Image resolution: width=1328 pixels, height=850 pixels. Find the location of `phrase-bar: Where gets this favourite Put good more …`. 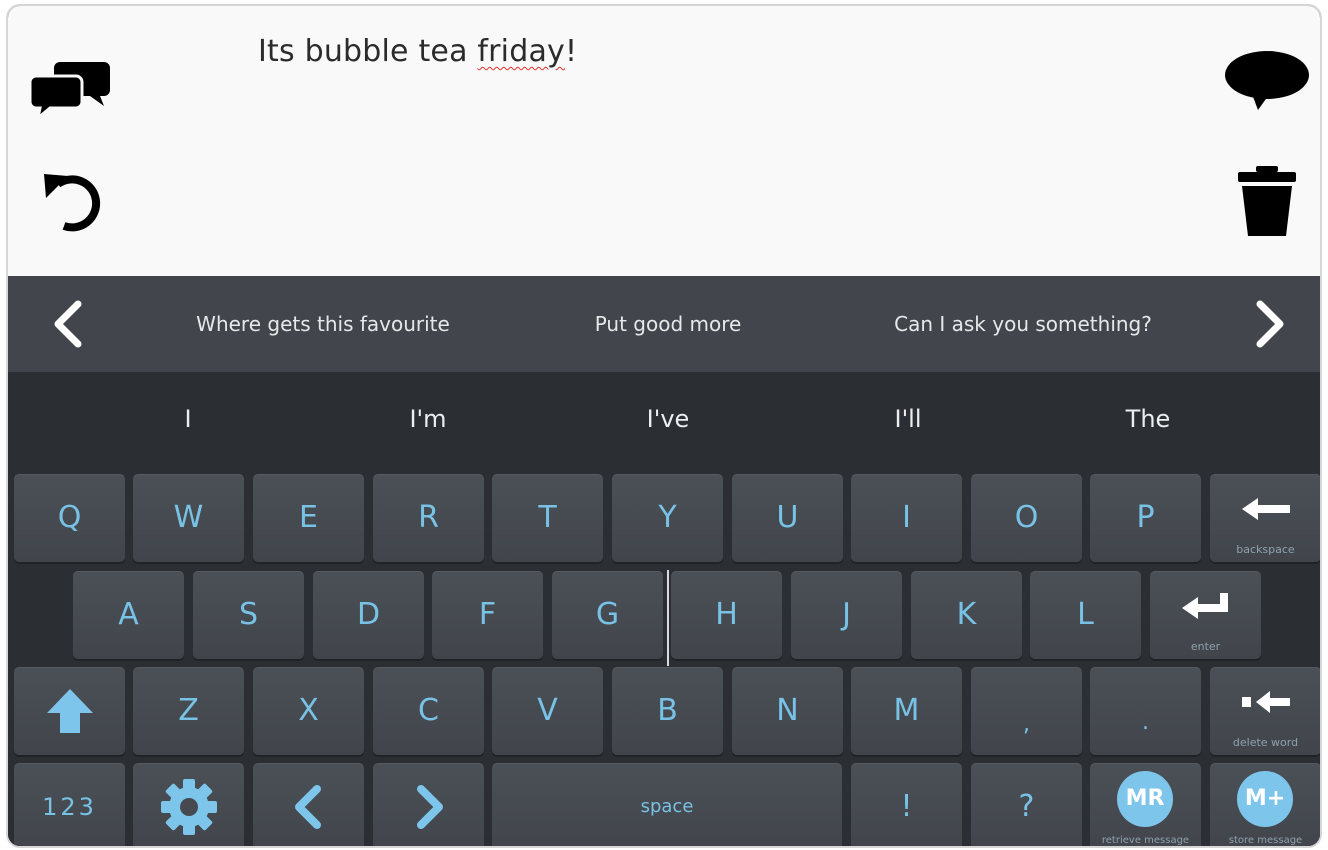

phrase-bar: Where gets this favourite Put good more … is located at coordinates (664, 324).